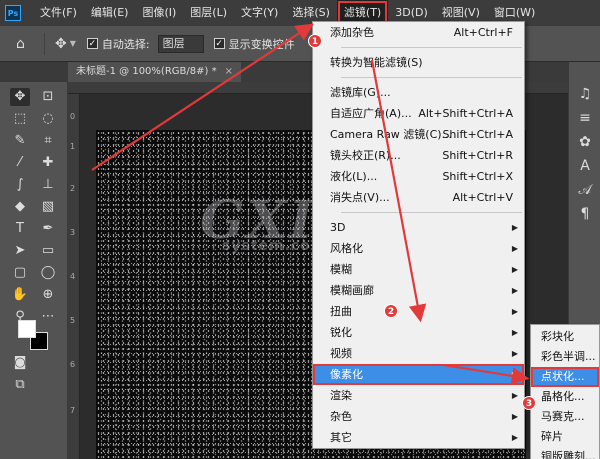  What do you see at coordinates (477, 155) in the screenshot?
I see `menu-item-shortcut: Shift+Ctrl+R` at bounding box center [477, 155].